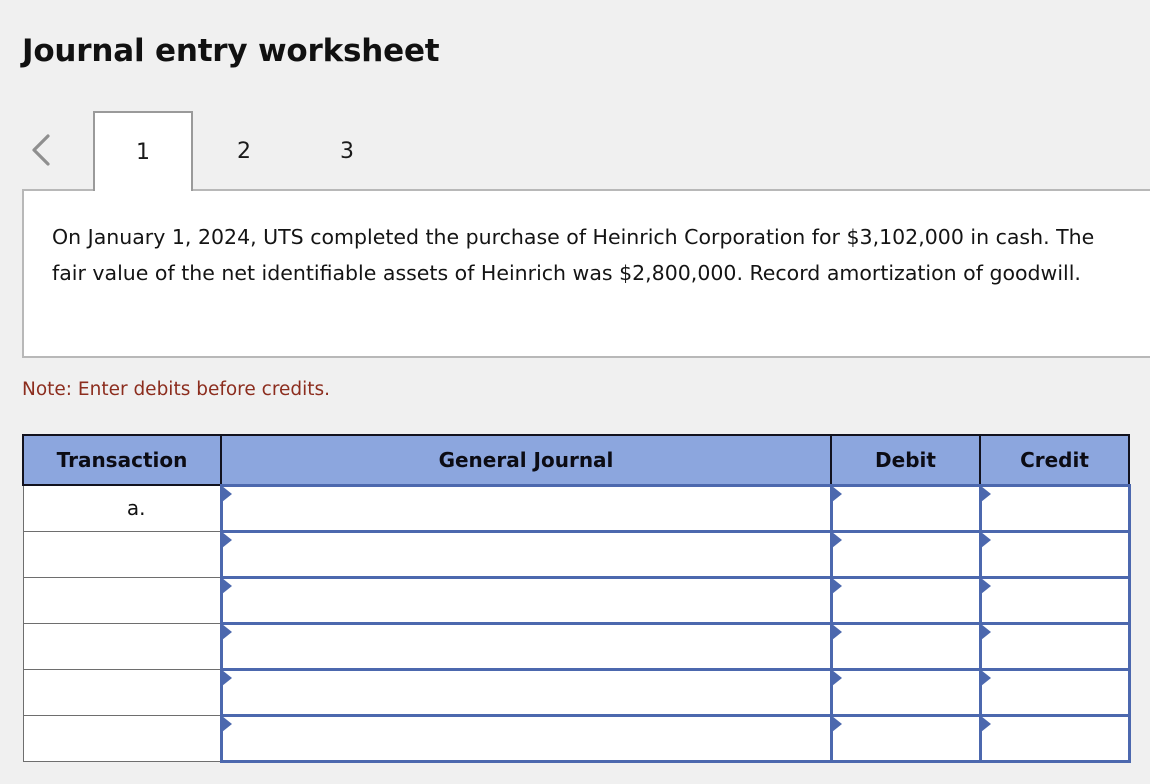  I want to click on table-header-row: Transaction General Journal Debit Credit, so click(576, 460).